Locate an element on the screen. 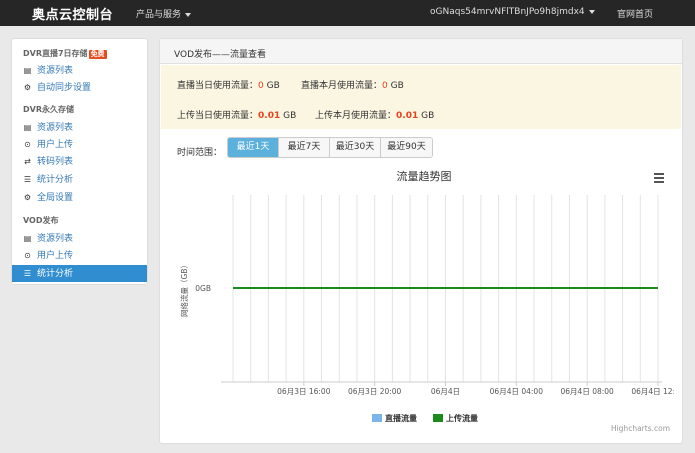  x-tick-label: 06月4日 04:00 is located at coordinates (517, 391).